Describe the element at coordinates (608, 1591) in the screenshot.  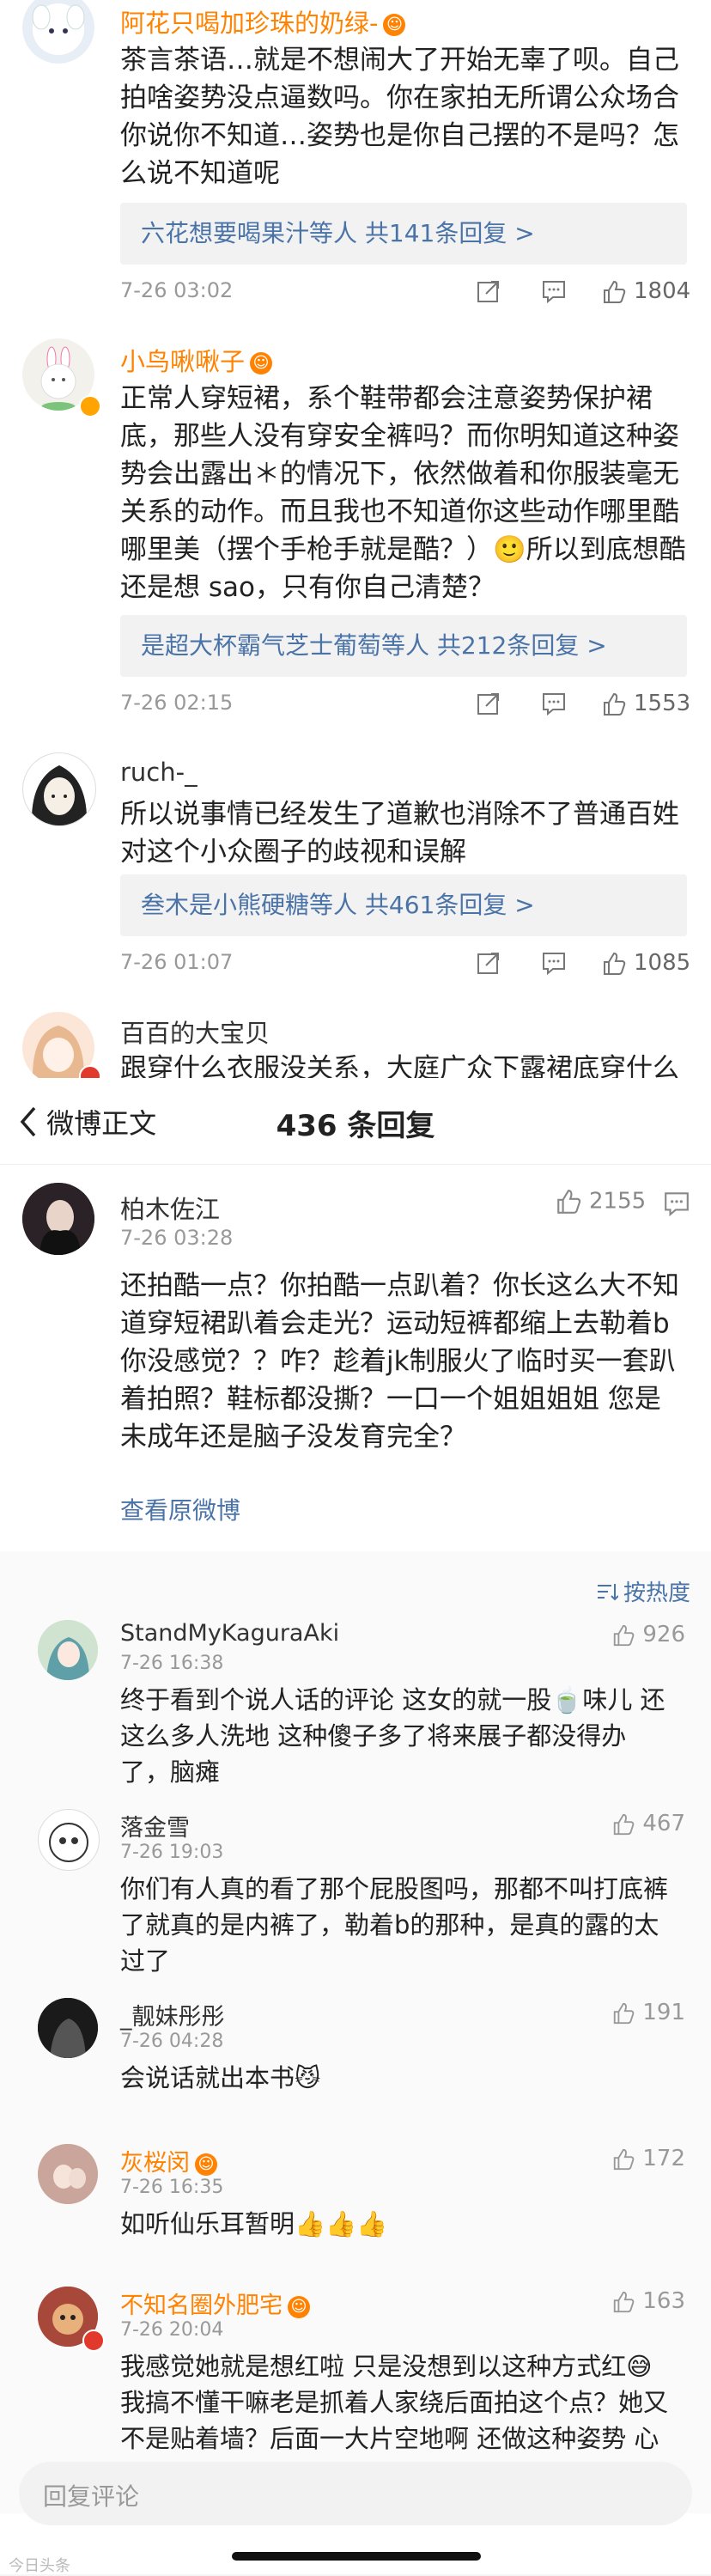
I see `sort-icon` at that location.